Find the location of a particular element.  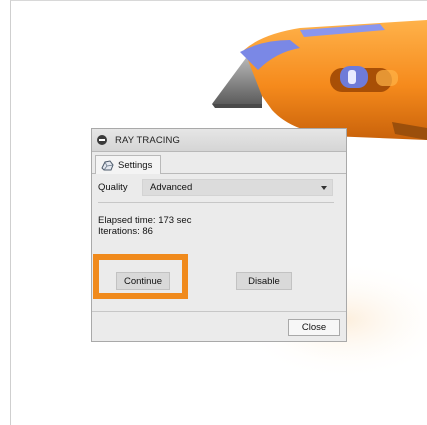

chevron-down-icon is located at coordinates (324, 187).